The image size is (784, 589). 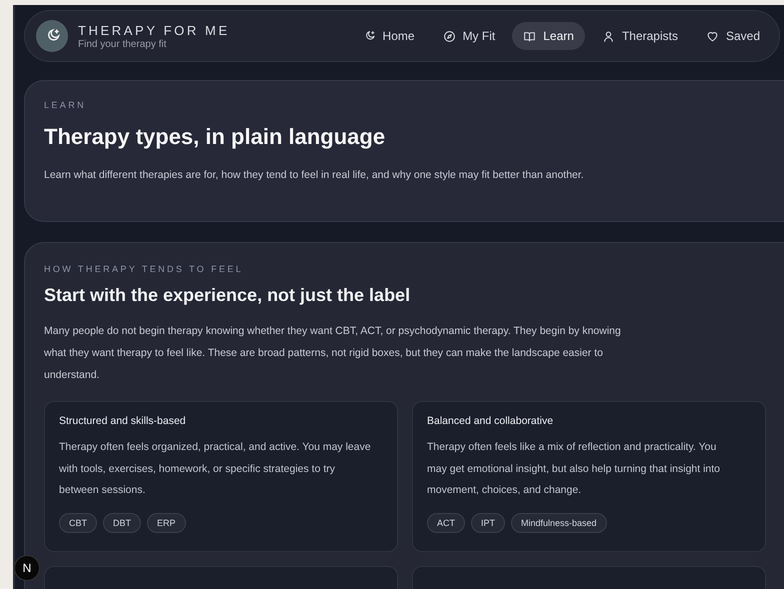 What do you see at coordinates (123, 421) in the screenshot?
I see `card-title: Structured and skills-based` at bounding box center [123, 421].